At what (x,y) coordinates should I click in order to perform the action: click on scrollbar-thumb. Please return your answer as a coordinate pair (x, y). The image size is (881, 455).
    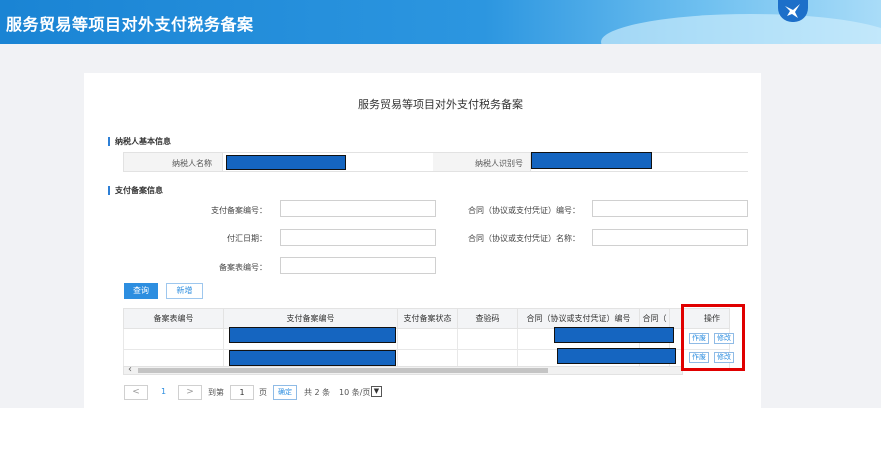
    Looking at the image, I should click on (343, 370).